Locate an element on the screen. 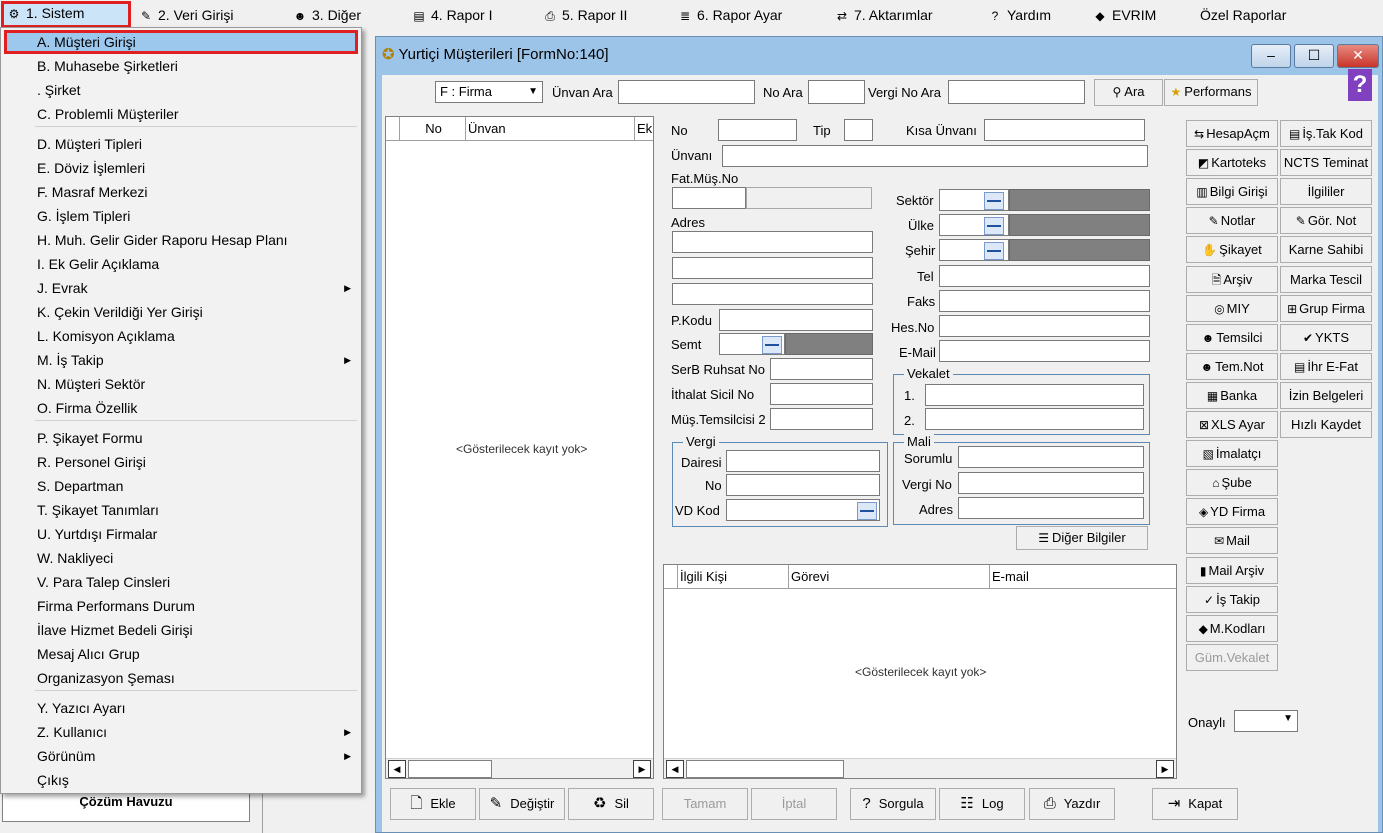  mus-temsilcisi-input is located at coordinates (821, 419).